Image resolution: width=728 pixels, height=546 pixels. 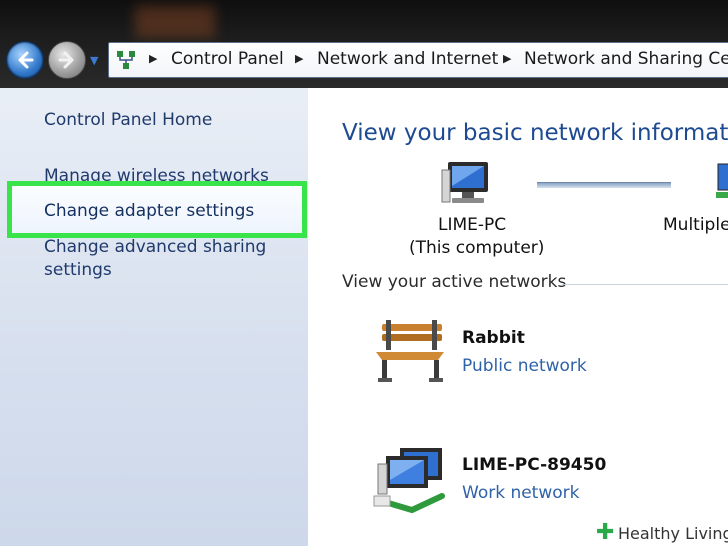 I want to click on computer-icon, so click(x=464, y=182).